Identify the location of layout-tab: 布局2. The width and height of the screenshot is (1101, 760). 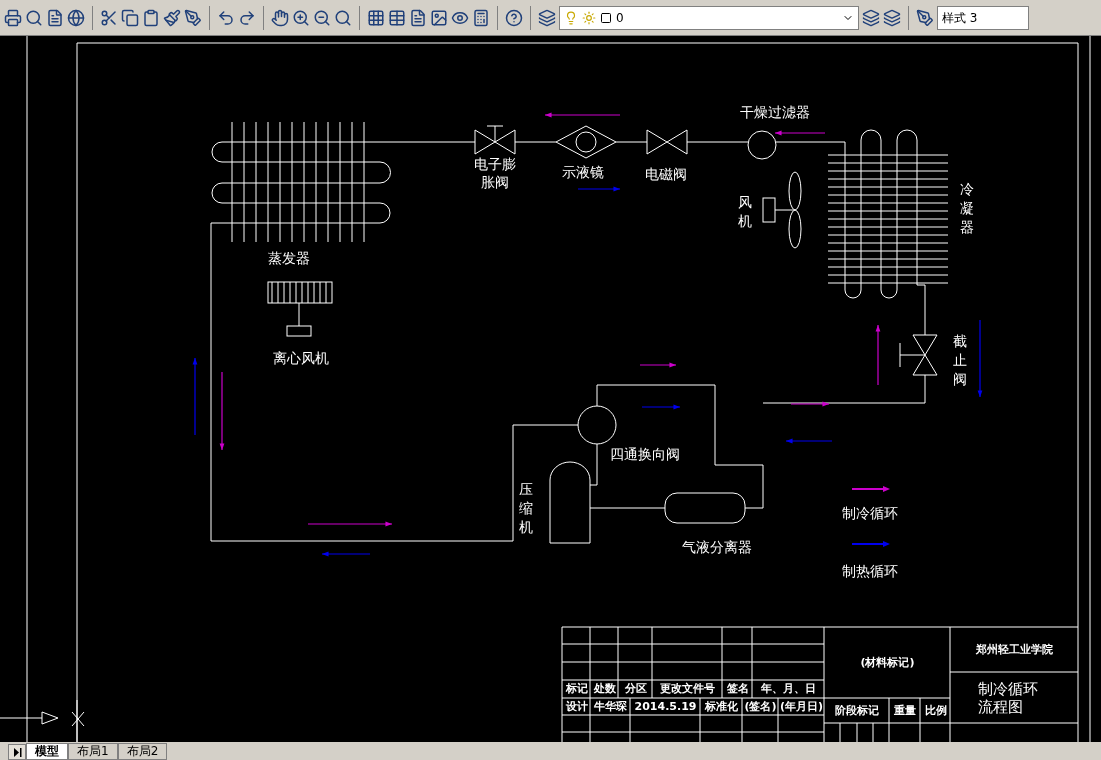
(142, 751).